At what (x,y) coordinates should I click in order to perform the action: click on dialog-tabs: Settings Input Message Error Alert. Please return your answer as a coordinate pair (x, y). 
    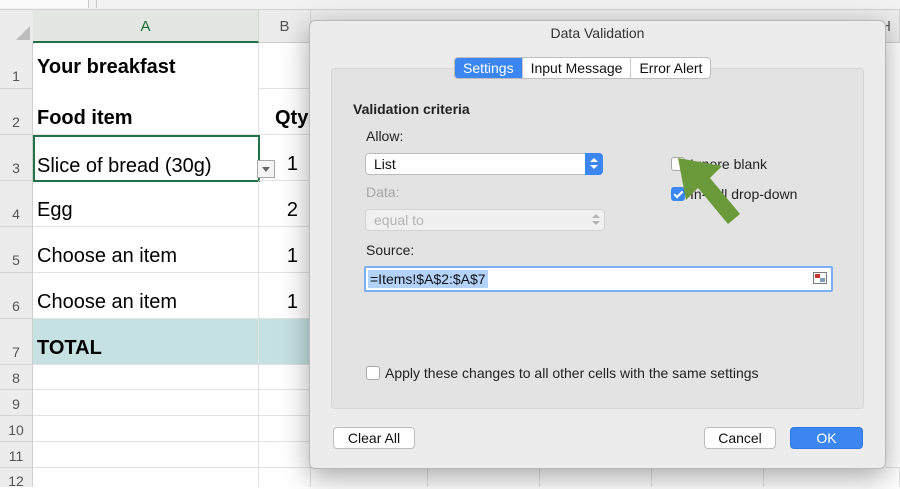
    Looking at the image, I should click on (583, 68).